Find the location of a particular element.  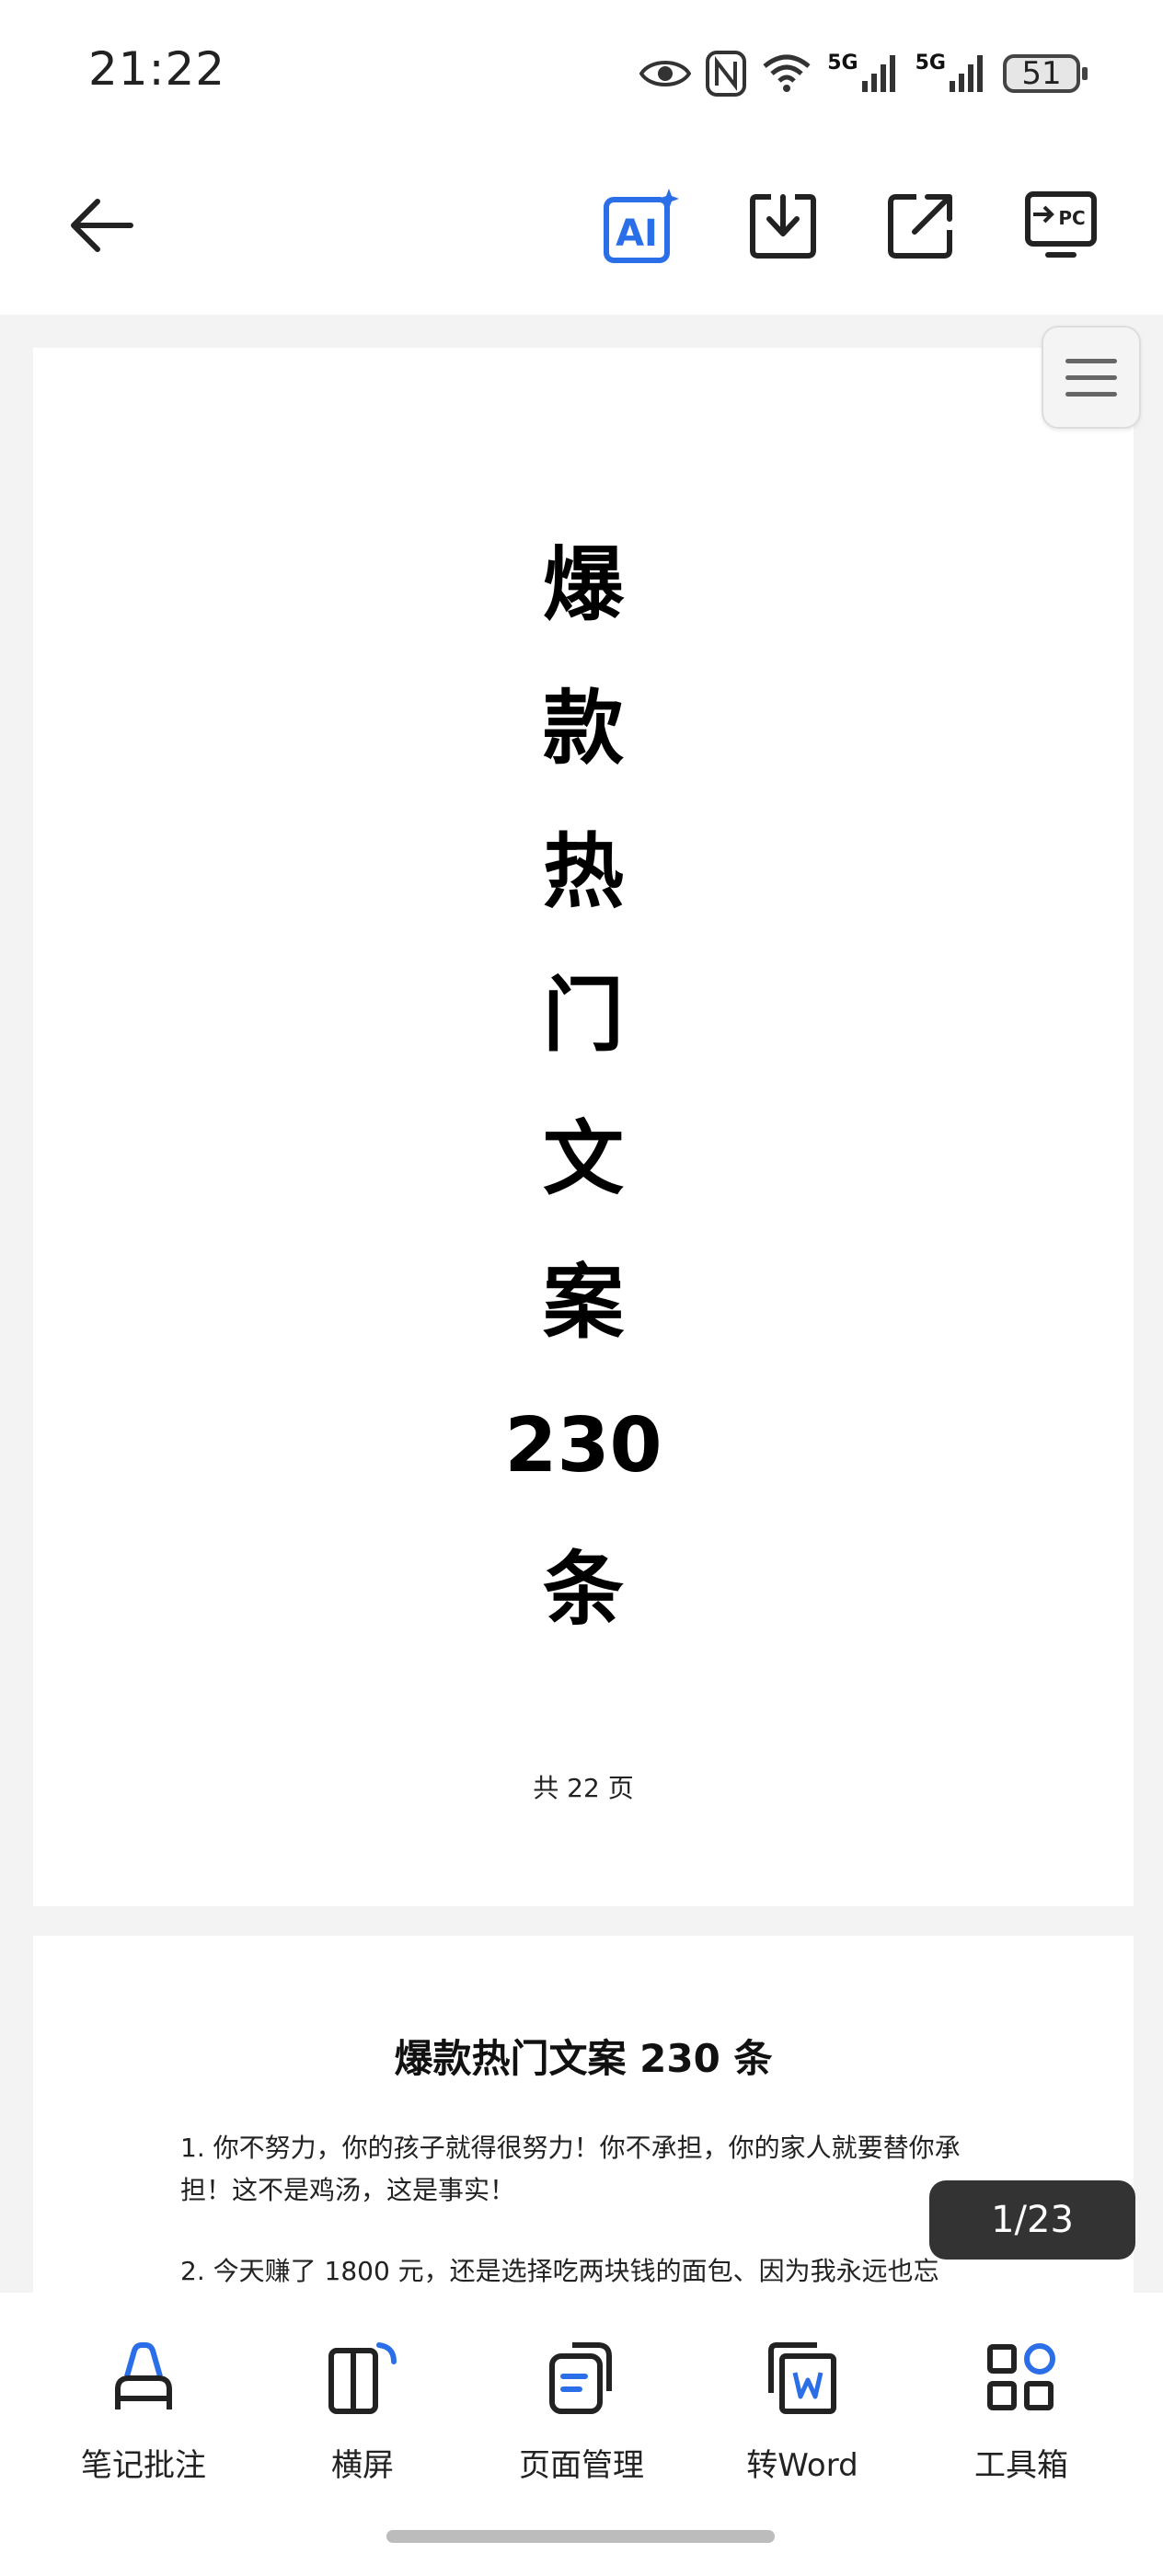

page-manage-button: 页面管理 is located at coordinates (581, 2411).